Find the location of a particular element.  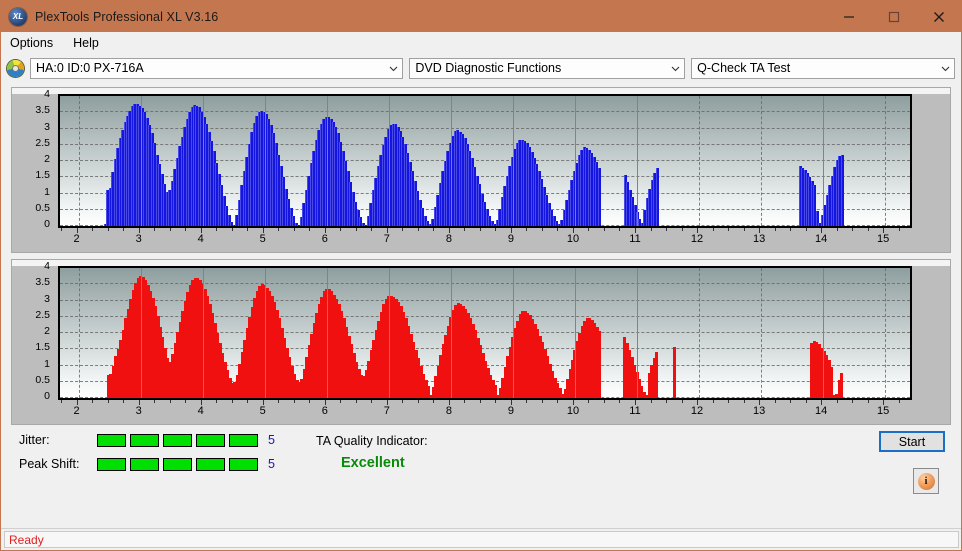

jitter-value: 5 is located at coordinates (271, 440).